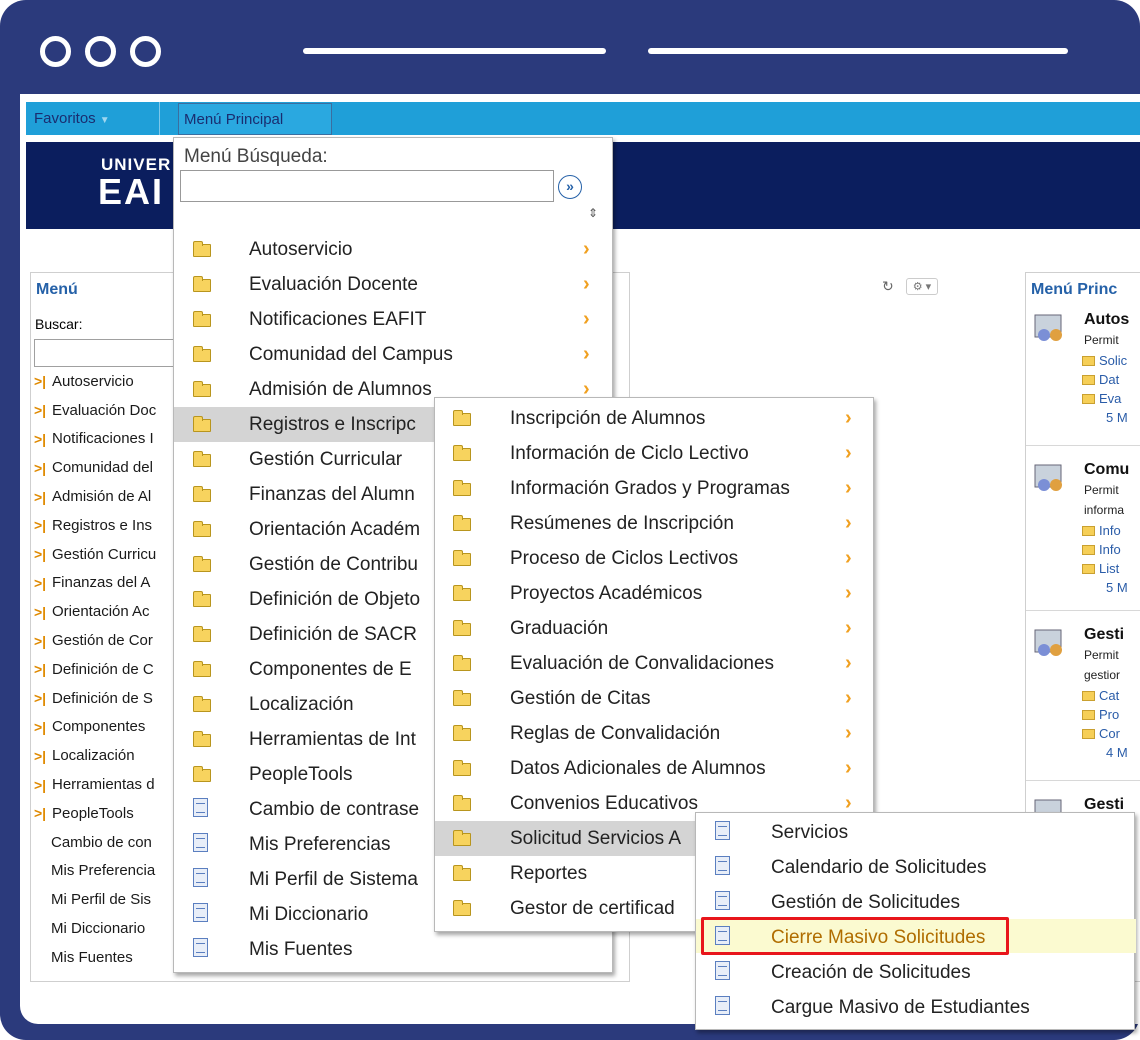 This screenshot has width=1140, height=1040. Describe the element at coordinates (615, 733) in the screenshot. I see `menu-item-label: Reglas de Convalidación` at that location.